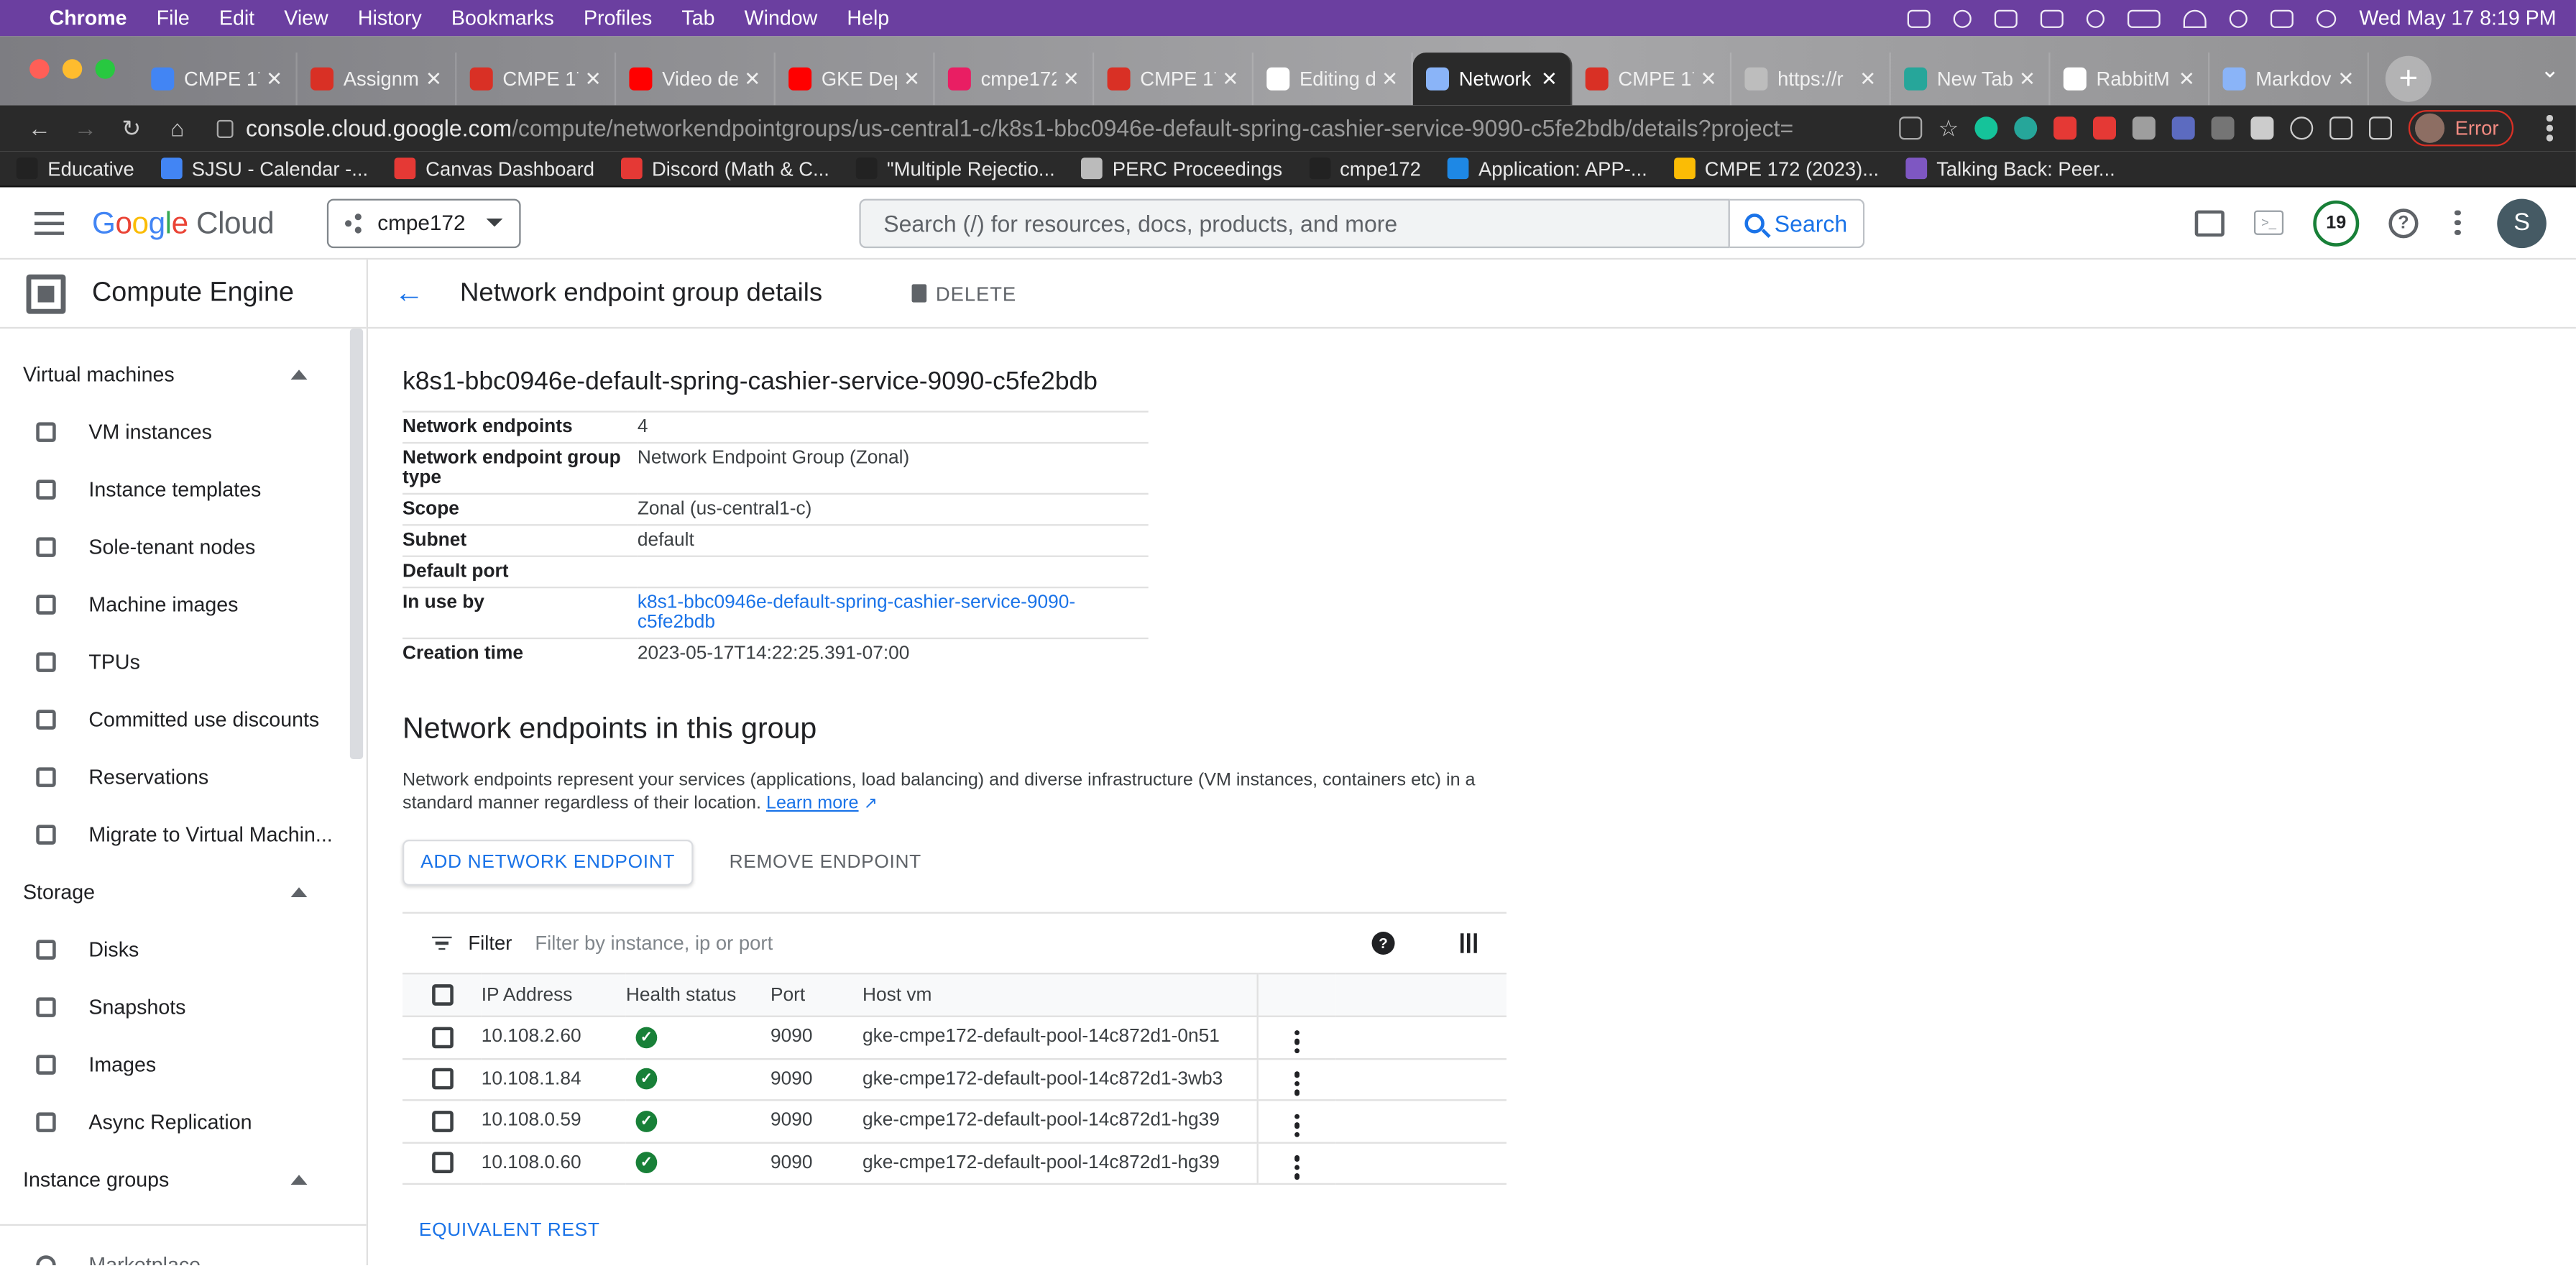 The width and height of the screenshot is (2576, 1271). Describe the element at coordinates (2341, 128) in the screenshot. I see `reading-list-icon` at that location.